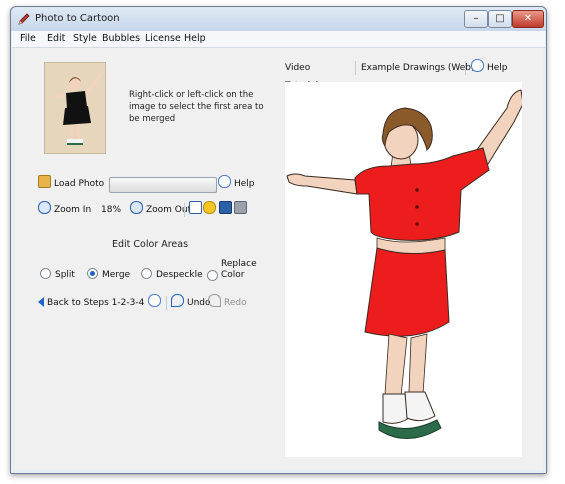  I want to click on split-radio, so click(45, 273).